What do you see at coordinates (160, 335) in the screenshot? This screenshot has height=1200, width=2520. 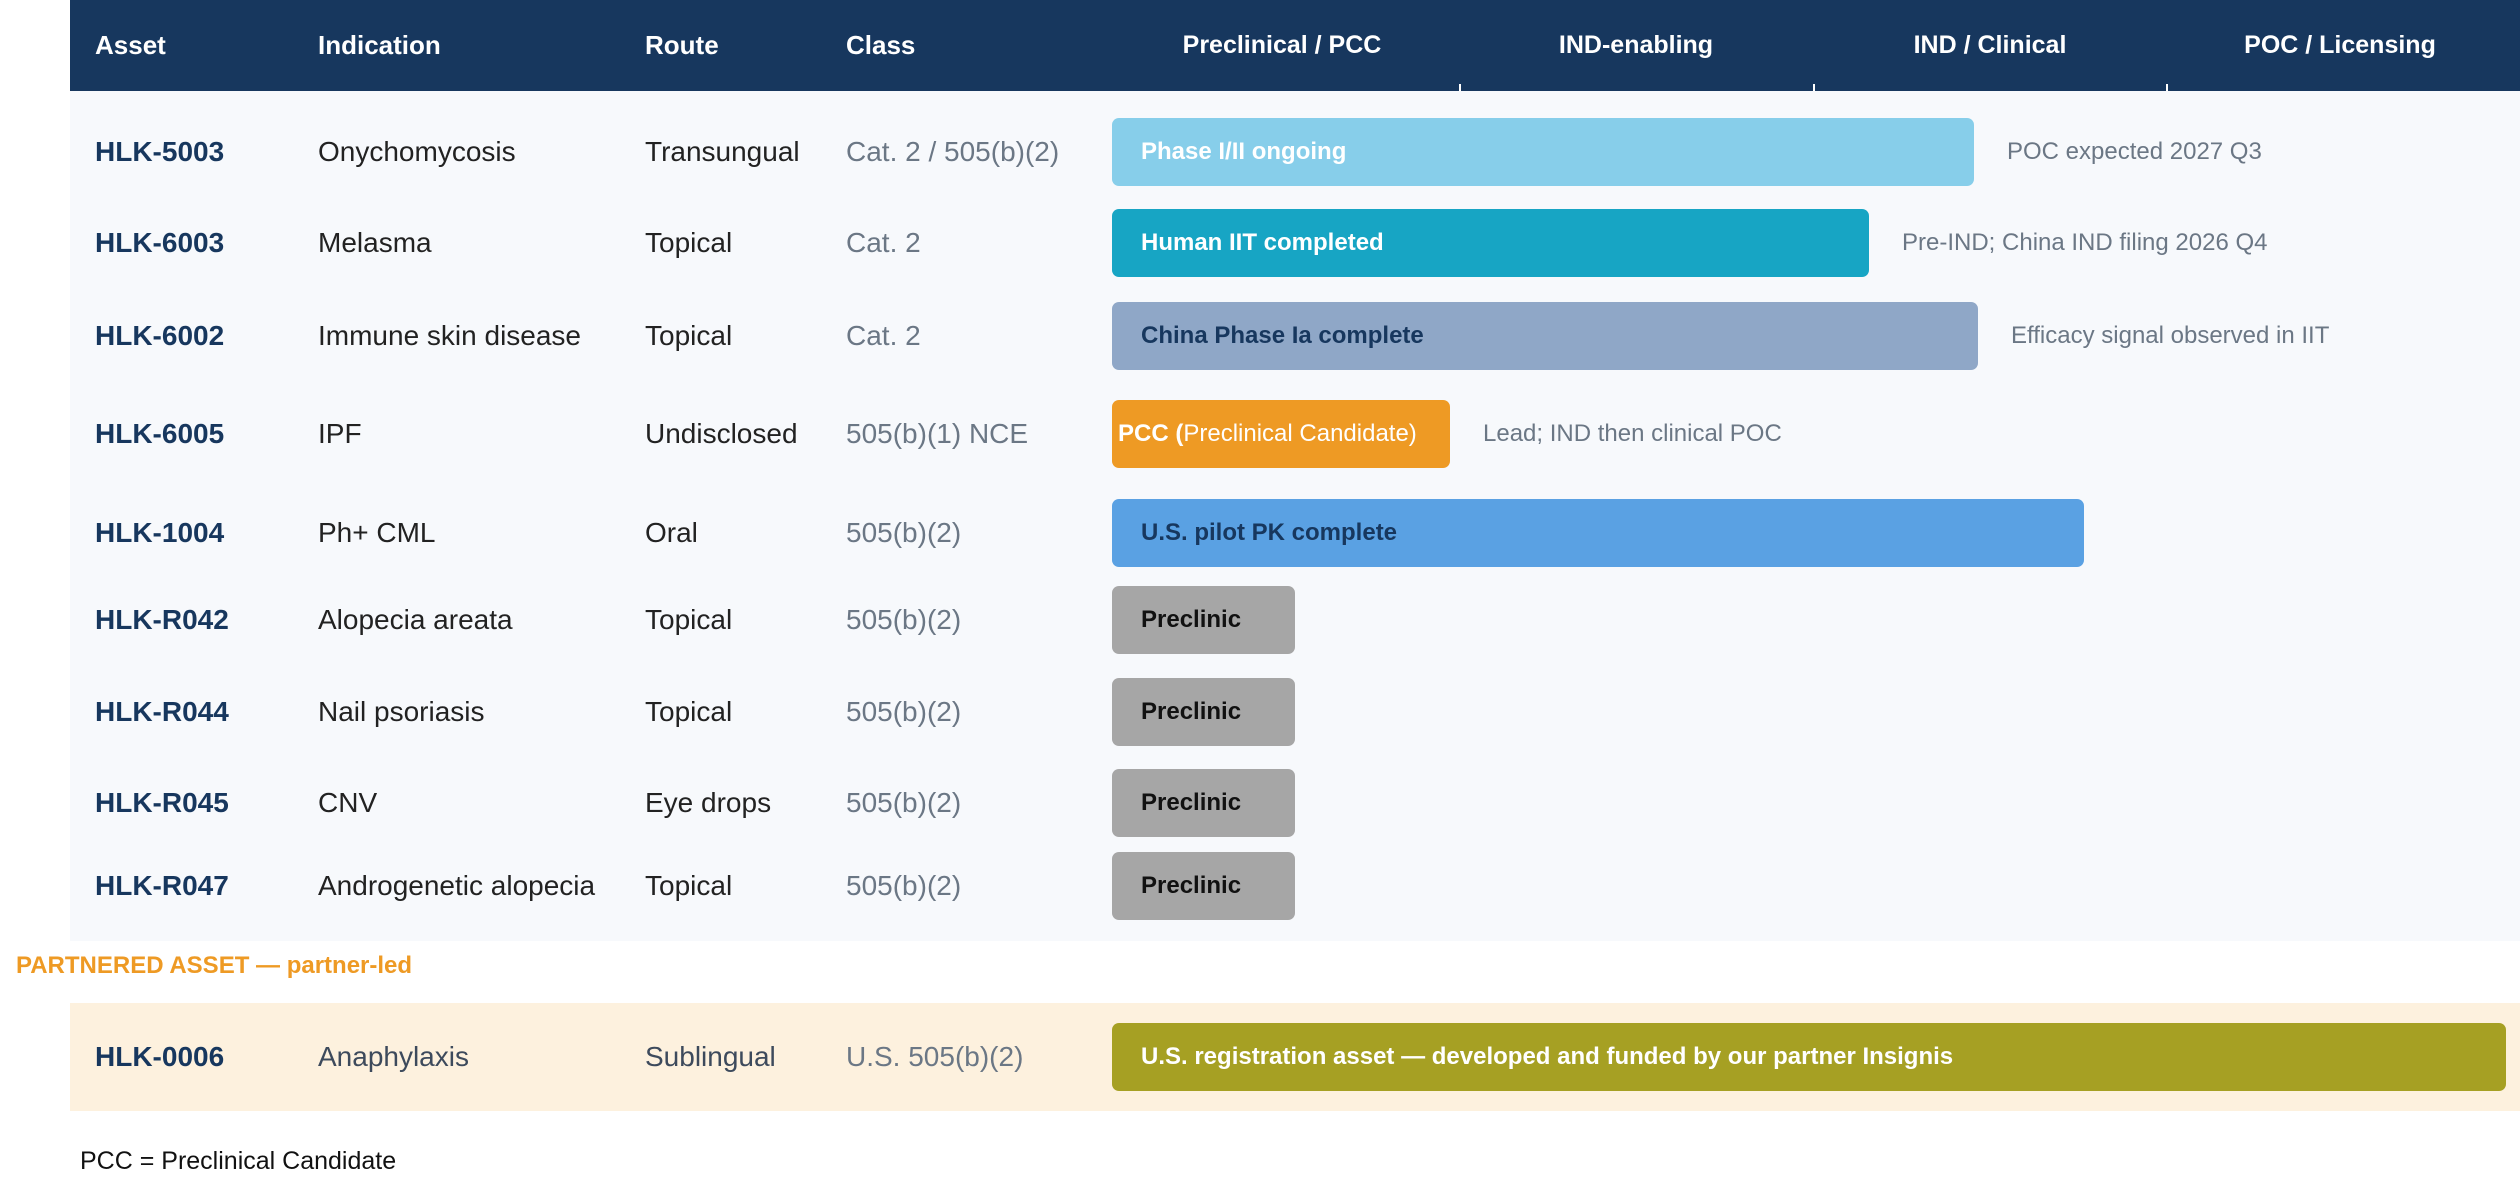 I see `asset-name: HLK-6002` at bounding box center [160, 335].